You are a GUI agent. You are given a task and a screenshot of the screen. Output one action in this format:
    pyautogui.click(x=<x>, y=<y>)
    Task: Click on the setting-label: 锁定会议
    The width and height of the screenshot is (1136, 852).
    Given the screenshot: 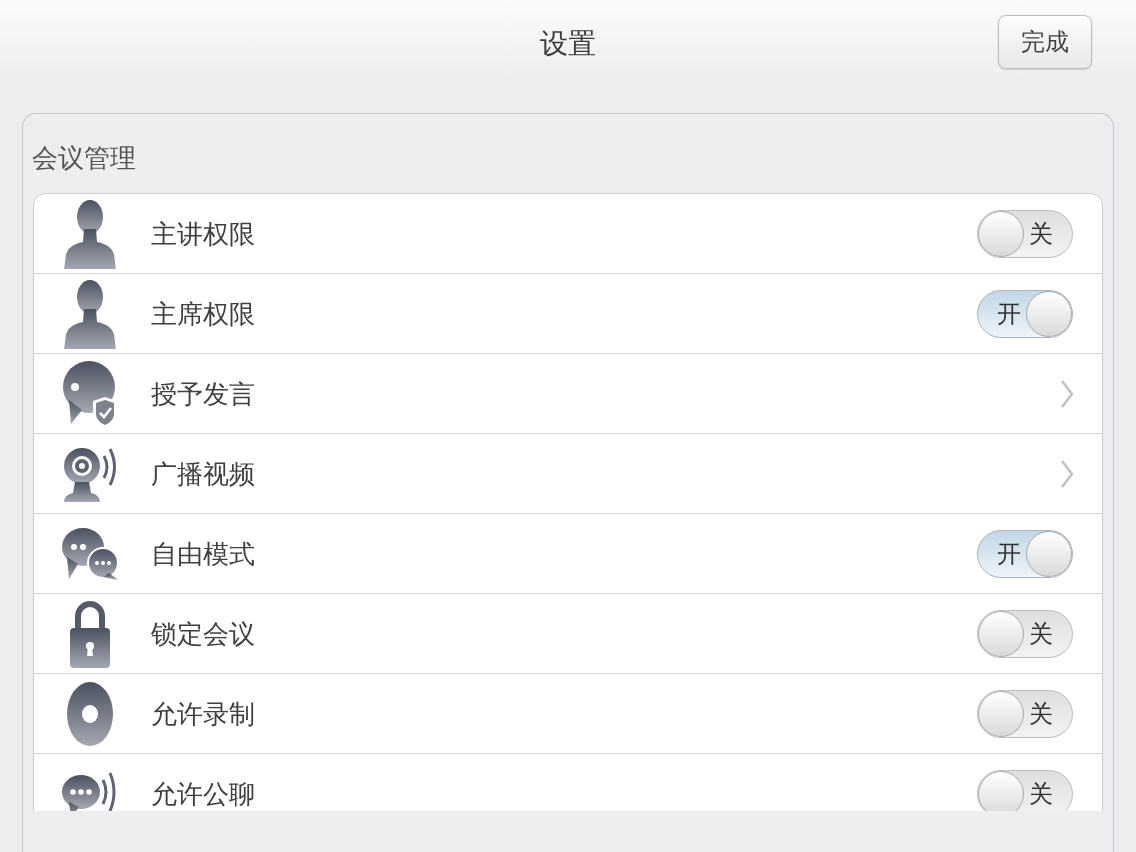 What is the action you would take?
    pyautogui.click(x=203, y=633)
    